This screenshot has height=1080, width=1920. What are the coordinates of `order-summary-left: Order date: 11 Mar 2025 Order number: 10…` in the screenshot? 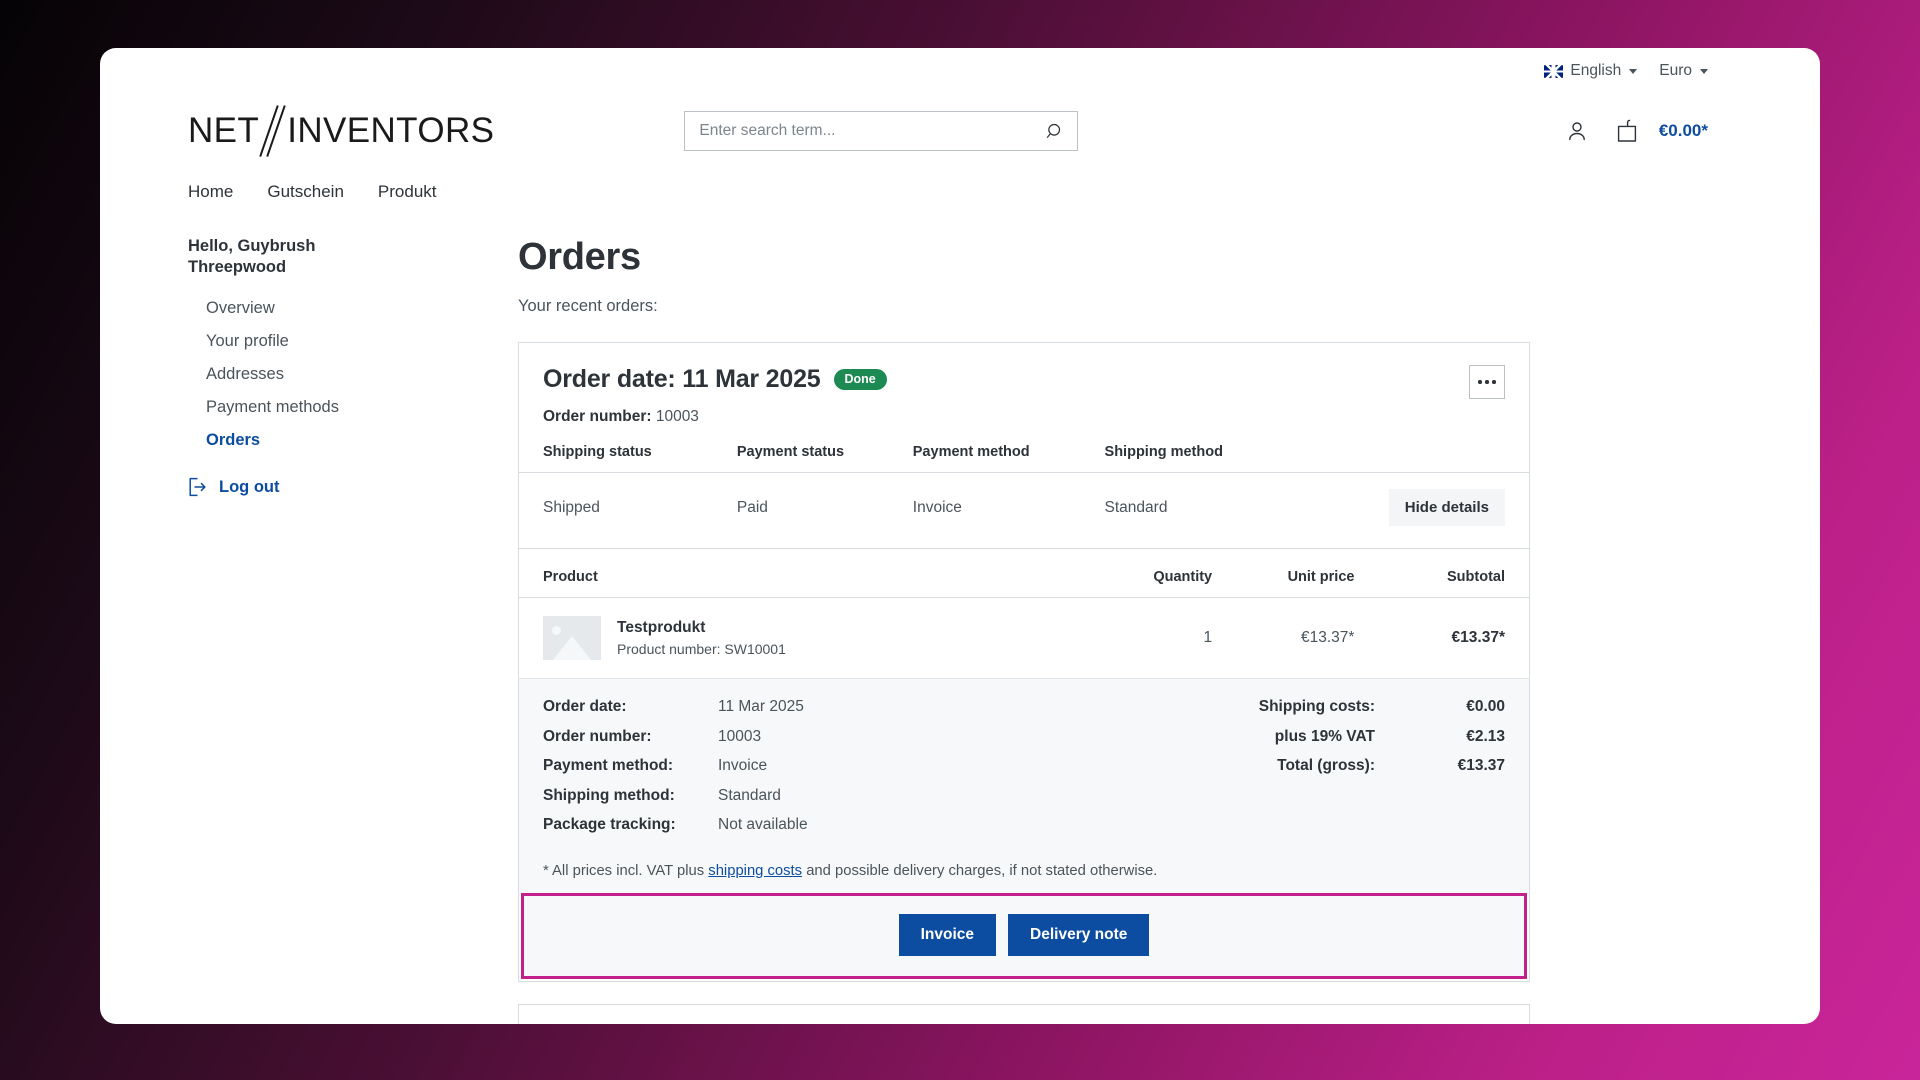 It's located at (783, 766).